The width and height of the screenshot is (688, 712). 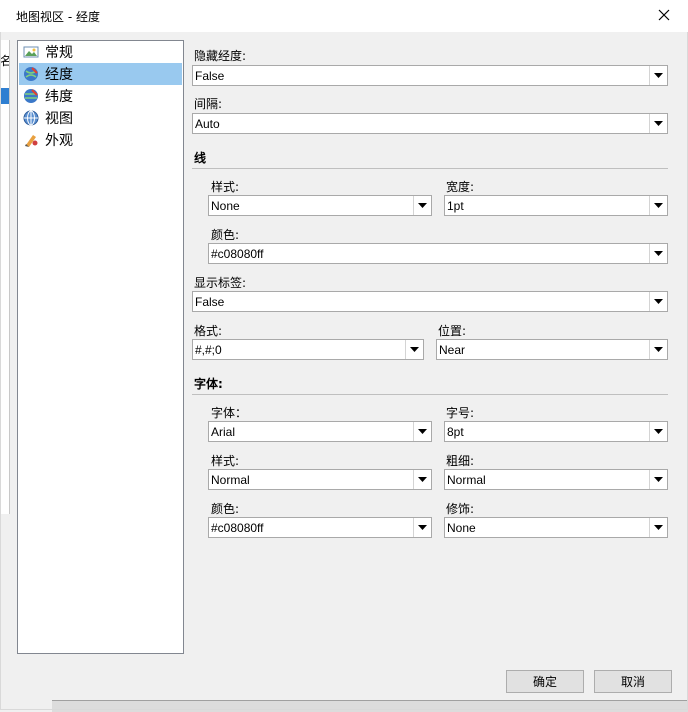 I want to click on combo-value: Auto, so click(x=207, y=124).